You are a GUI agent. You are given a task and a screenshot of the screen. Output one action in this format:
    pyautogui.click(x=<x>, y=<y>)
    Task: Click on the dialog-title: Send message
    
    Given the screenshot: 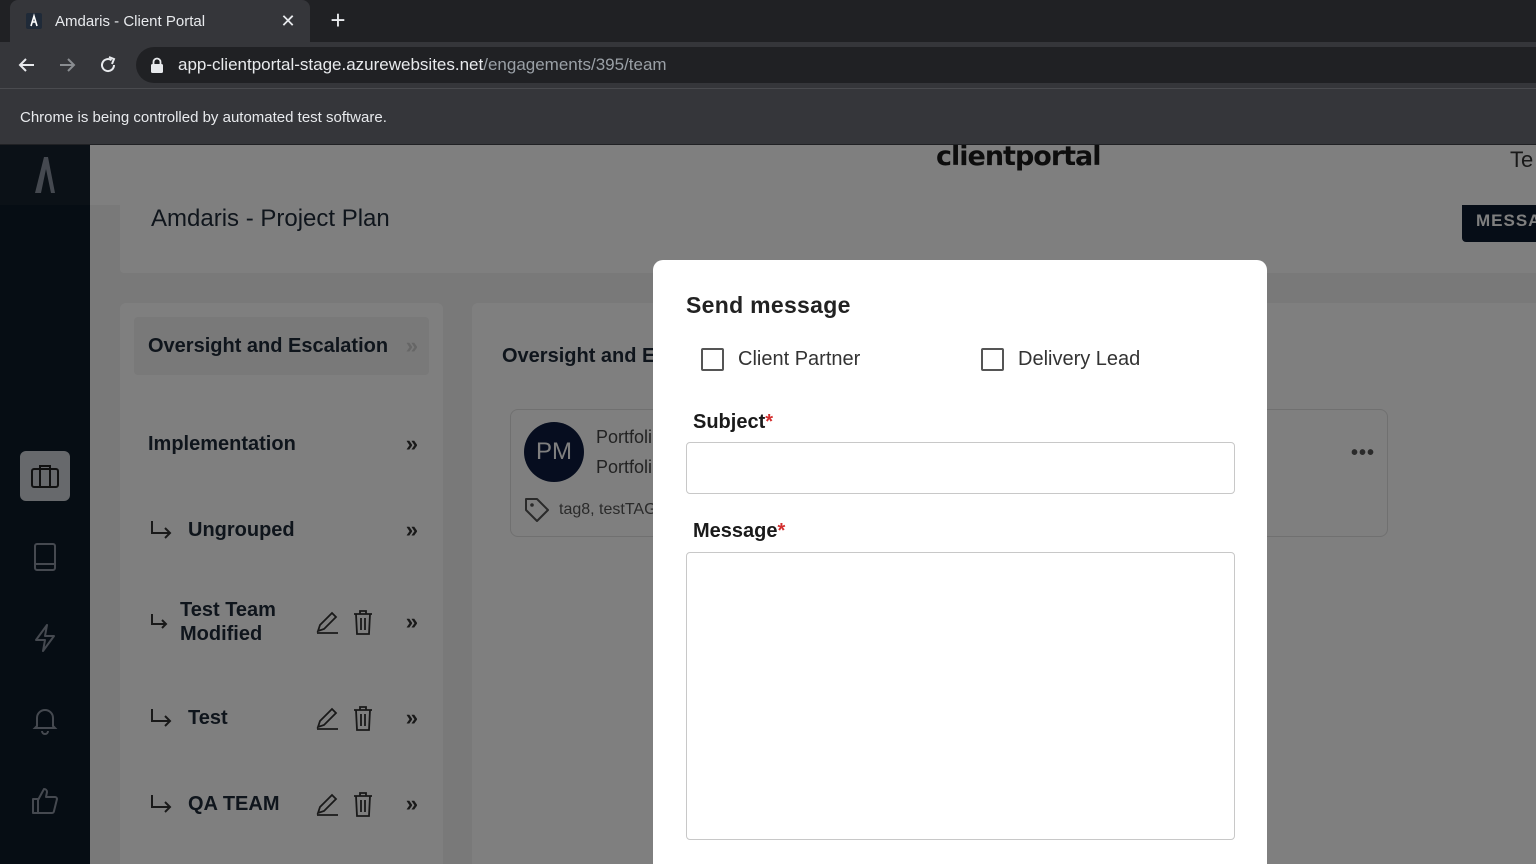 What is the action you would take?
    pyautogui.click(x=768, y=305)
    